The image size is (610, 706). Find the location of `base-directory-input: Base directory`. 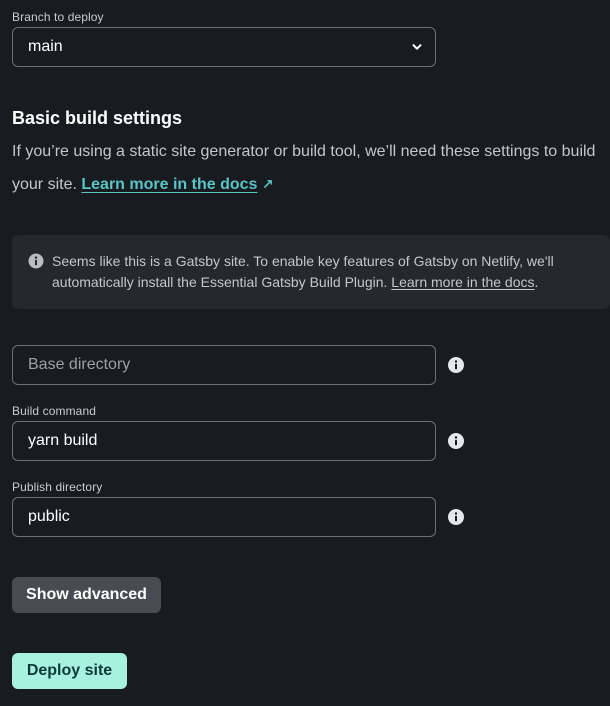

base-directory-input: Base directory is located at coordinates (224, 365).